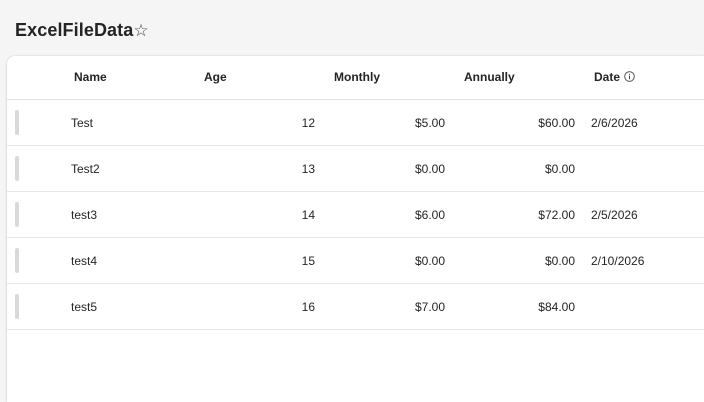  What do you see at coordinates (355, 261) in the screenshot?
I see `table-row: test4 15 $0.00 $0.00 2/10/2026` at bounding box center [355, 261].